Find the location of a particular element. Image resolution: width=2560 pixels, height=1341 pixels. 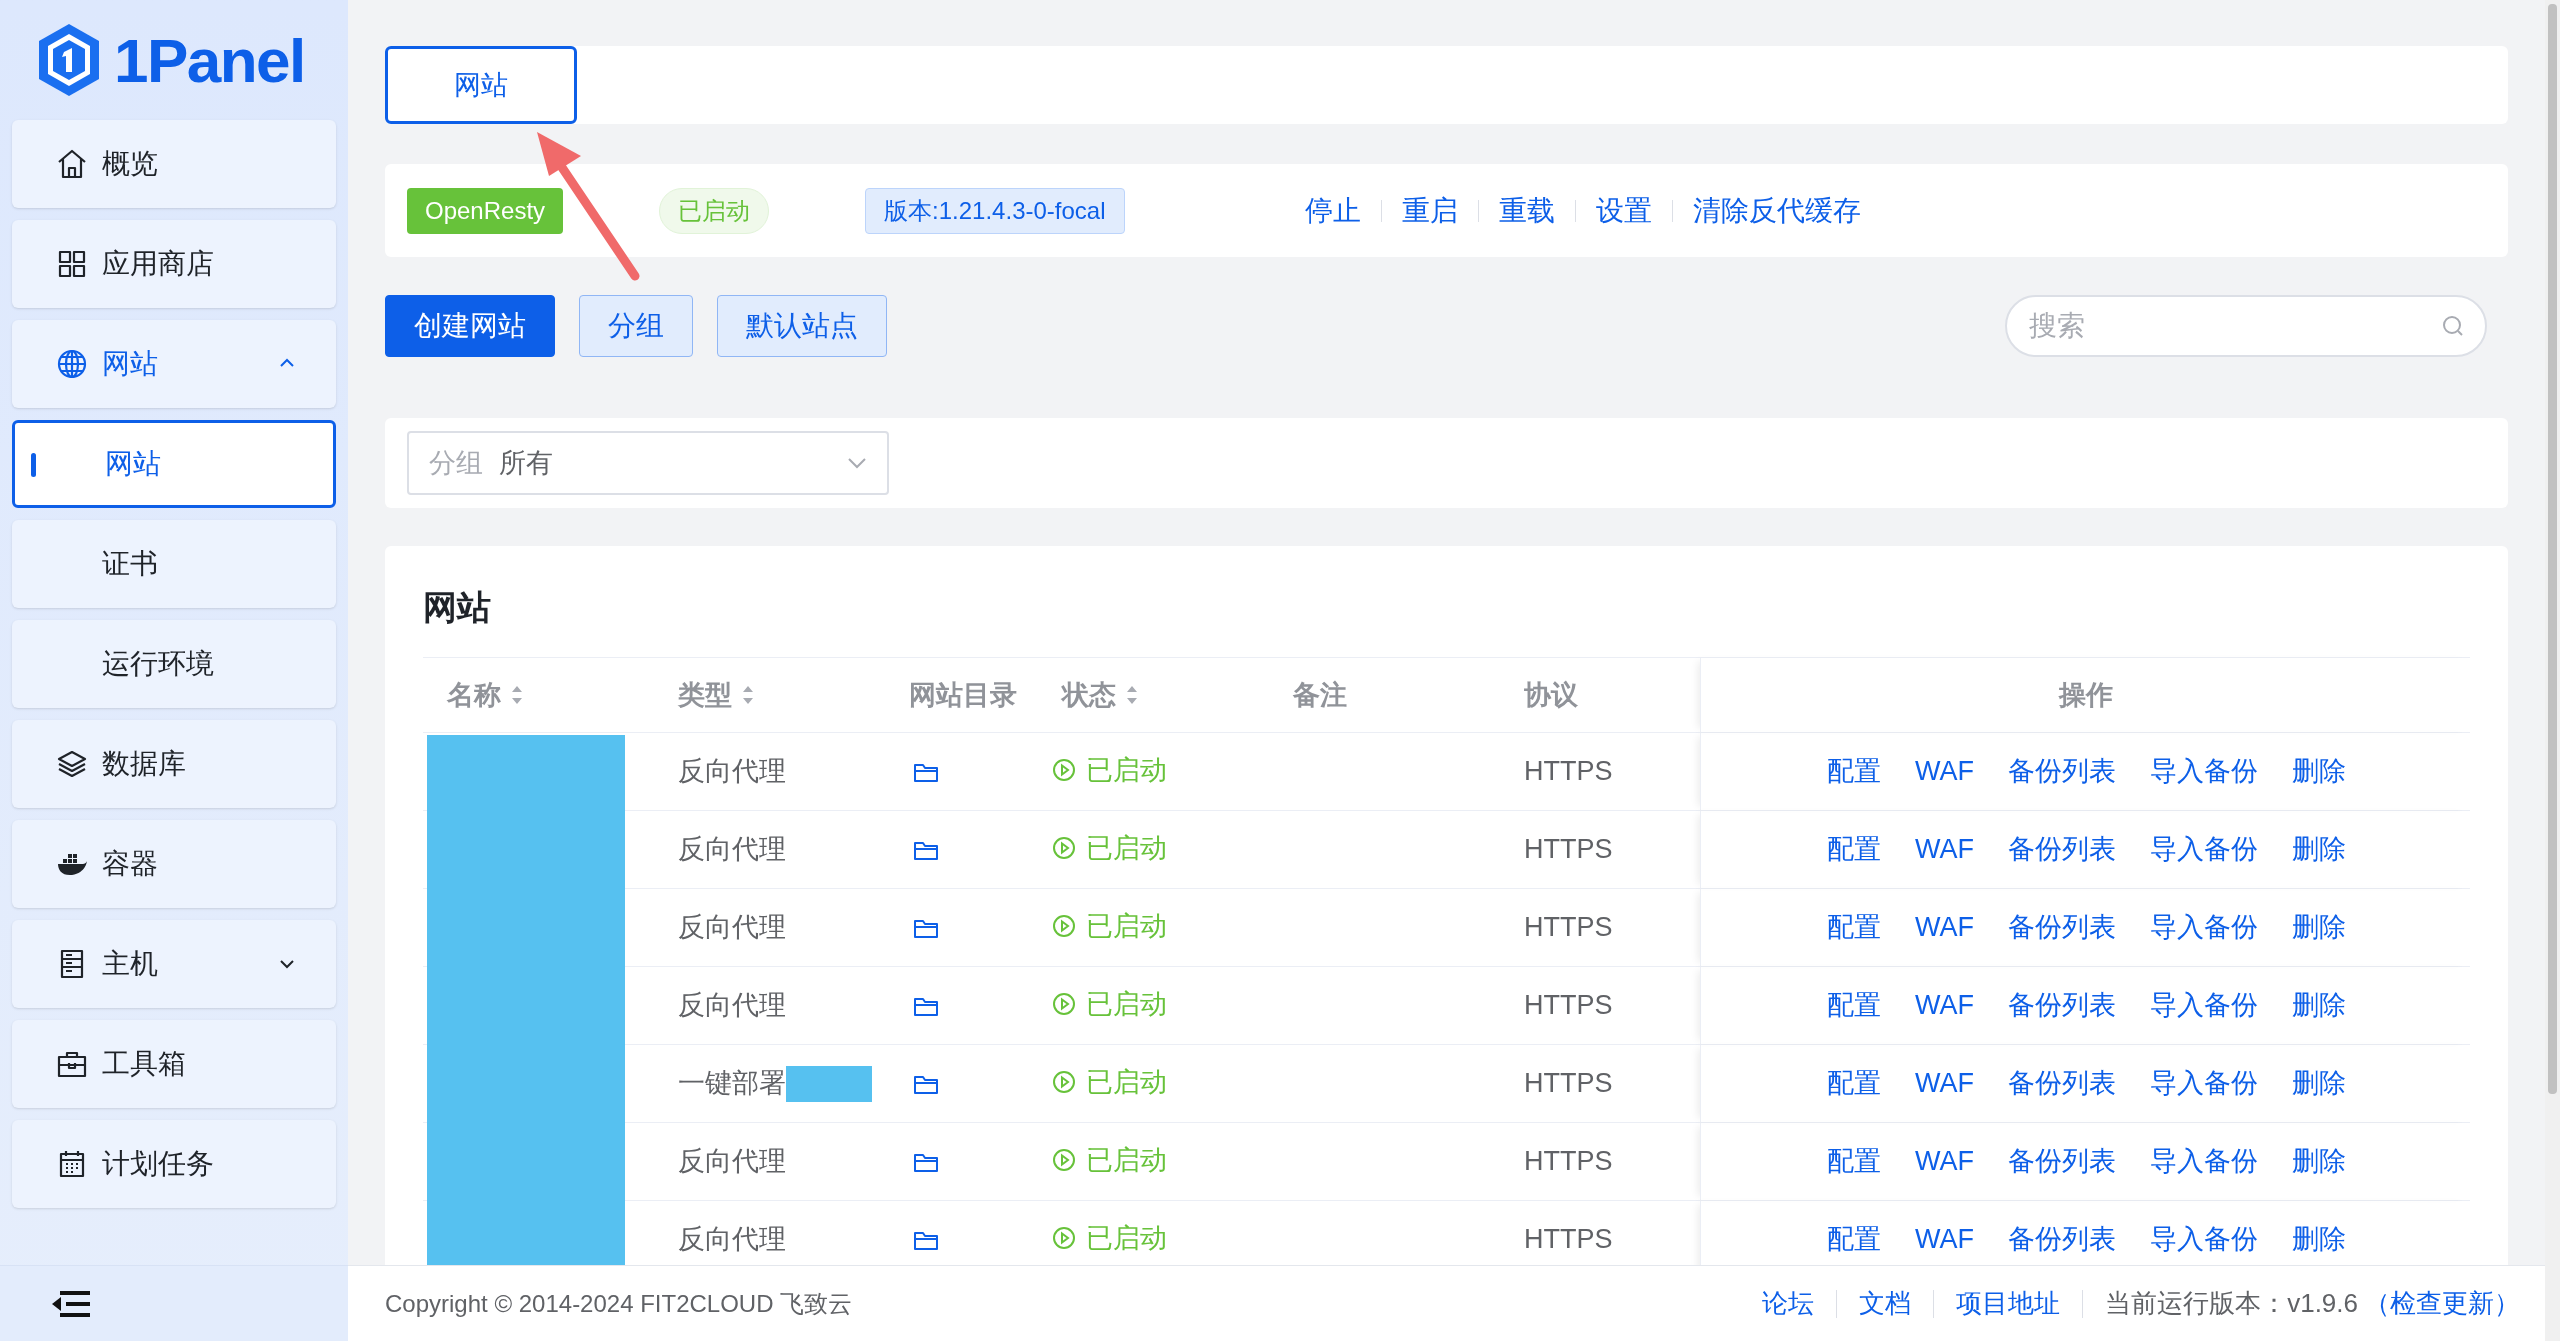

column-header: 协议 is located at coordinates (1551, 695).